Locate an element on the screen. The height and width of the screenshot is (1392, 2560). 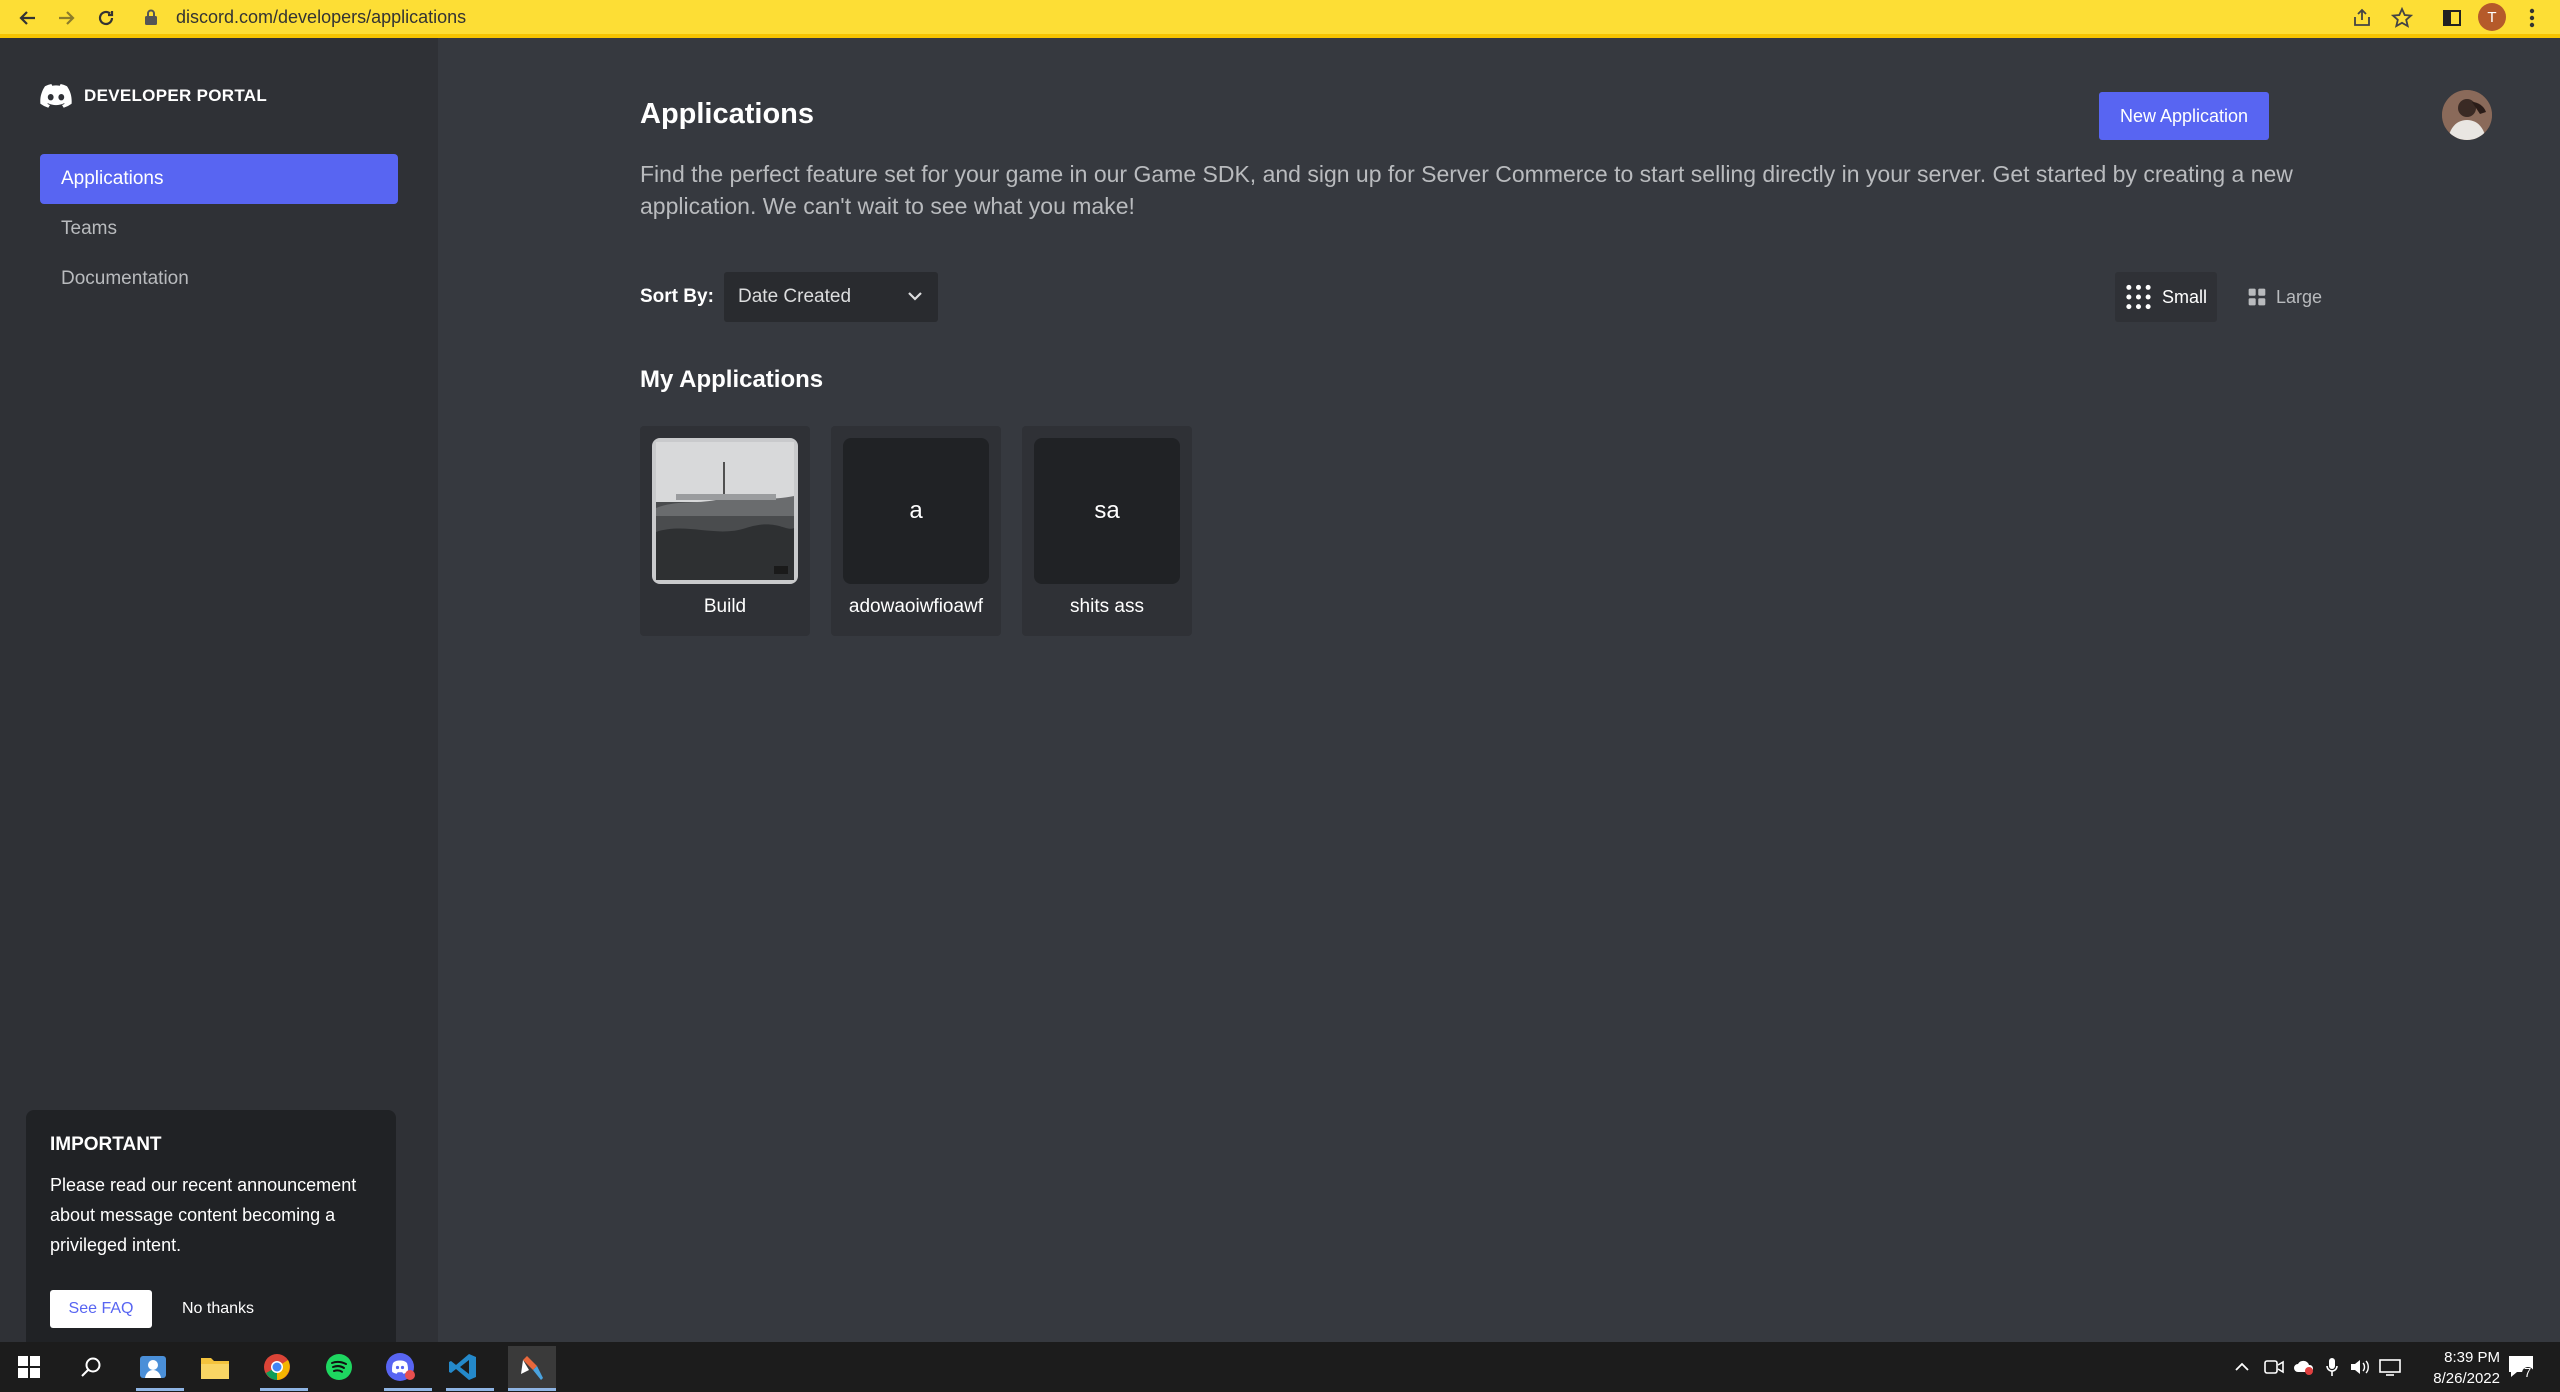
volume-icon is located at coordinates (2360, 1367).